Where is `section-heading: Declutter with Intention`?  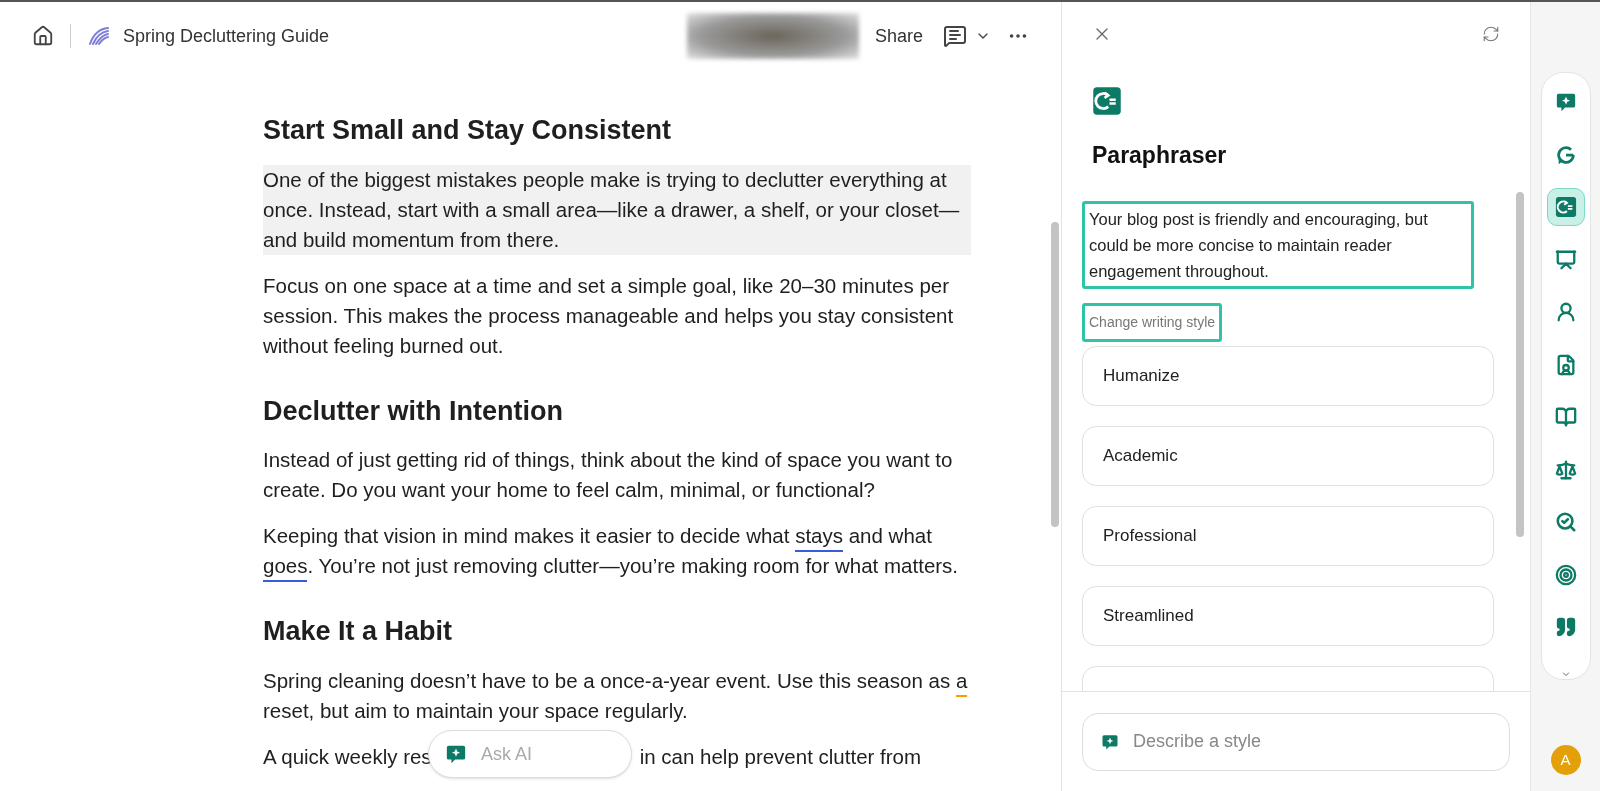 section-heading: Declutter with Intention is located at coordinates (413, 411).